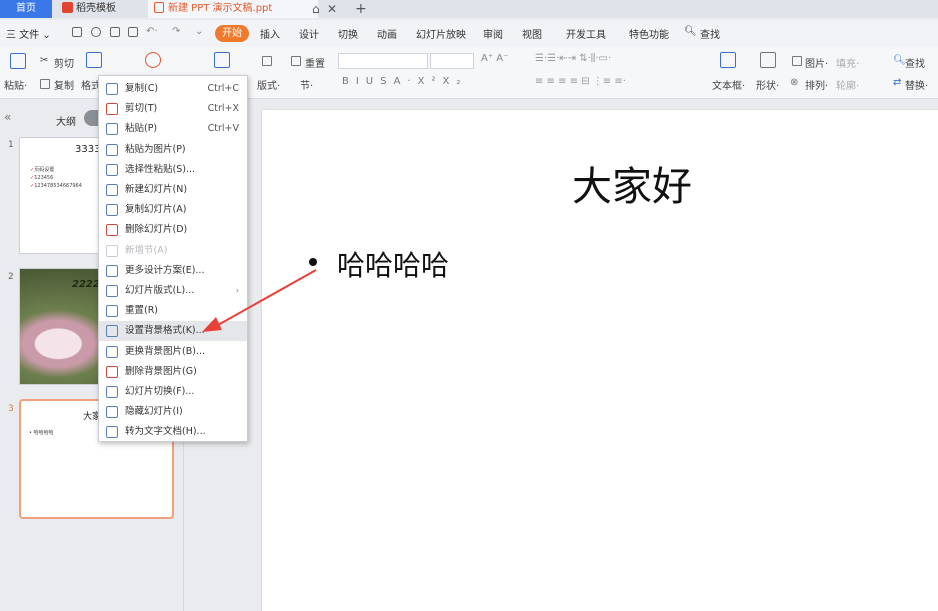  I want to click on layout-icon, so click(112, 291).